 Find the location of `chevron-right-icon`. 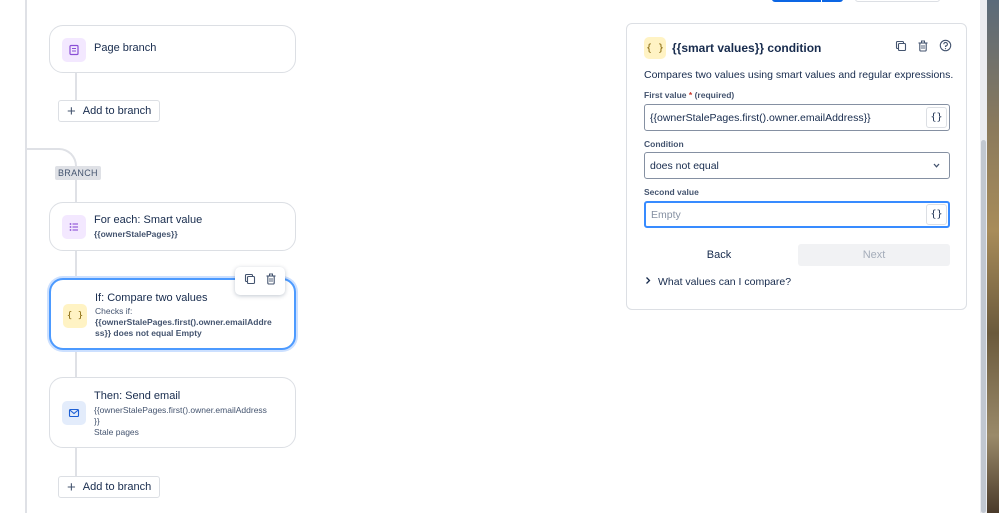

chevron-right-icon is located at coordinates (648, 282).